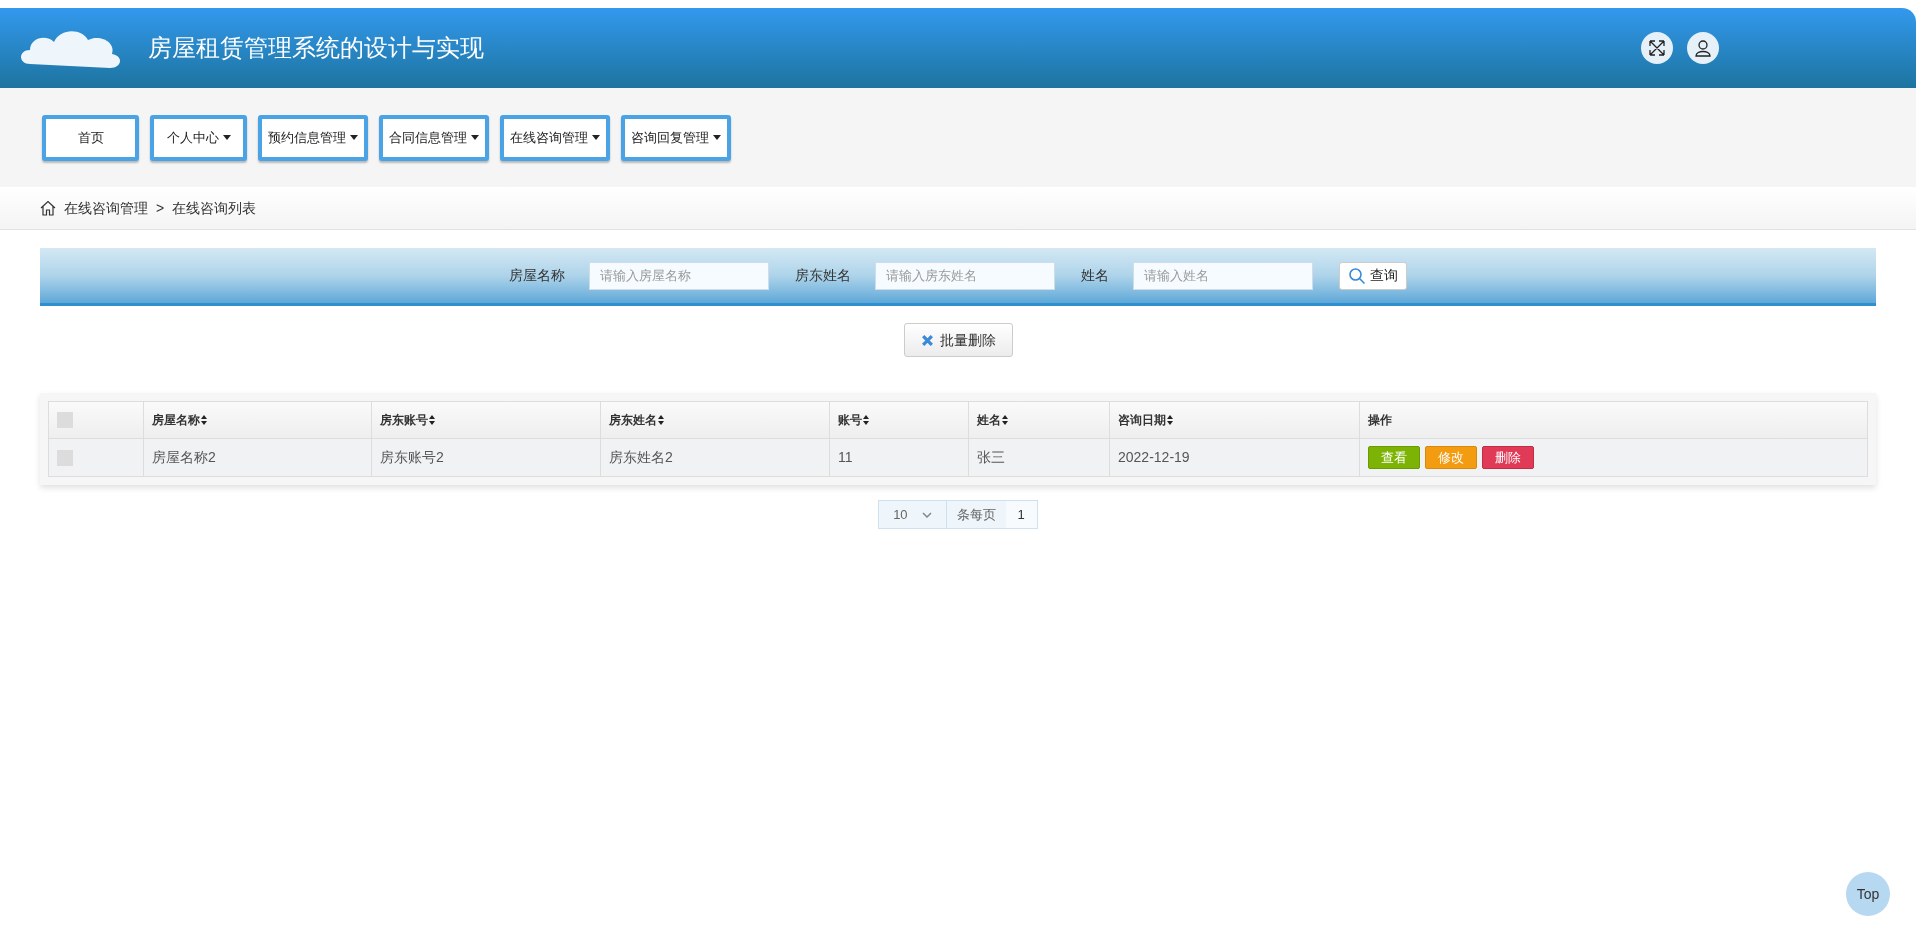  Describe the element at coordinates (214, 208) in the screenshot. I see `breadcrumb-item: 在线咨询列表` at that location.